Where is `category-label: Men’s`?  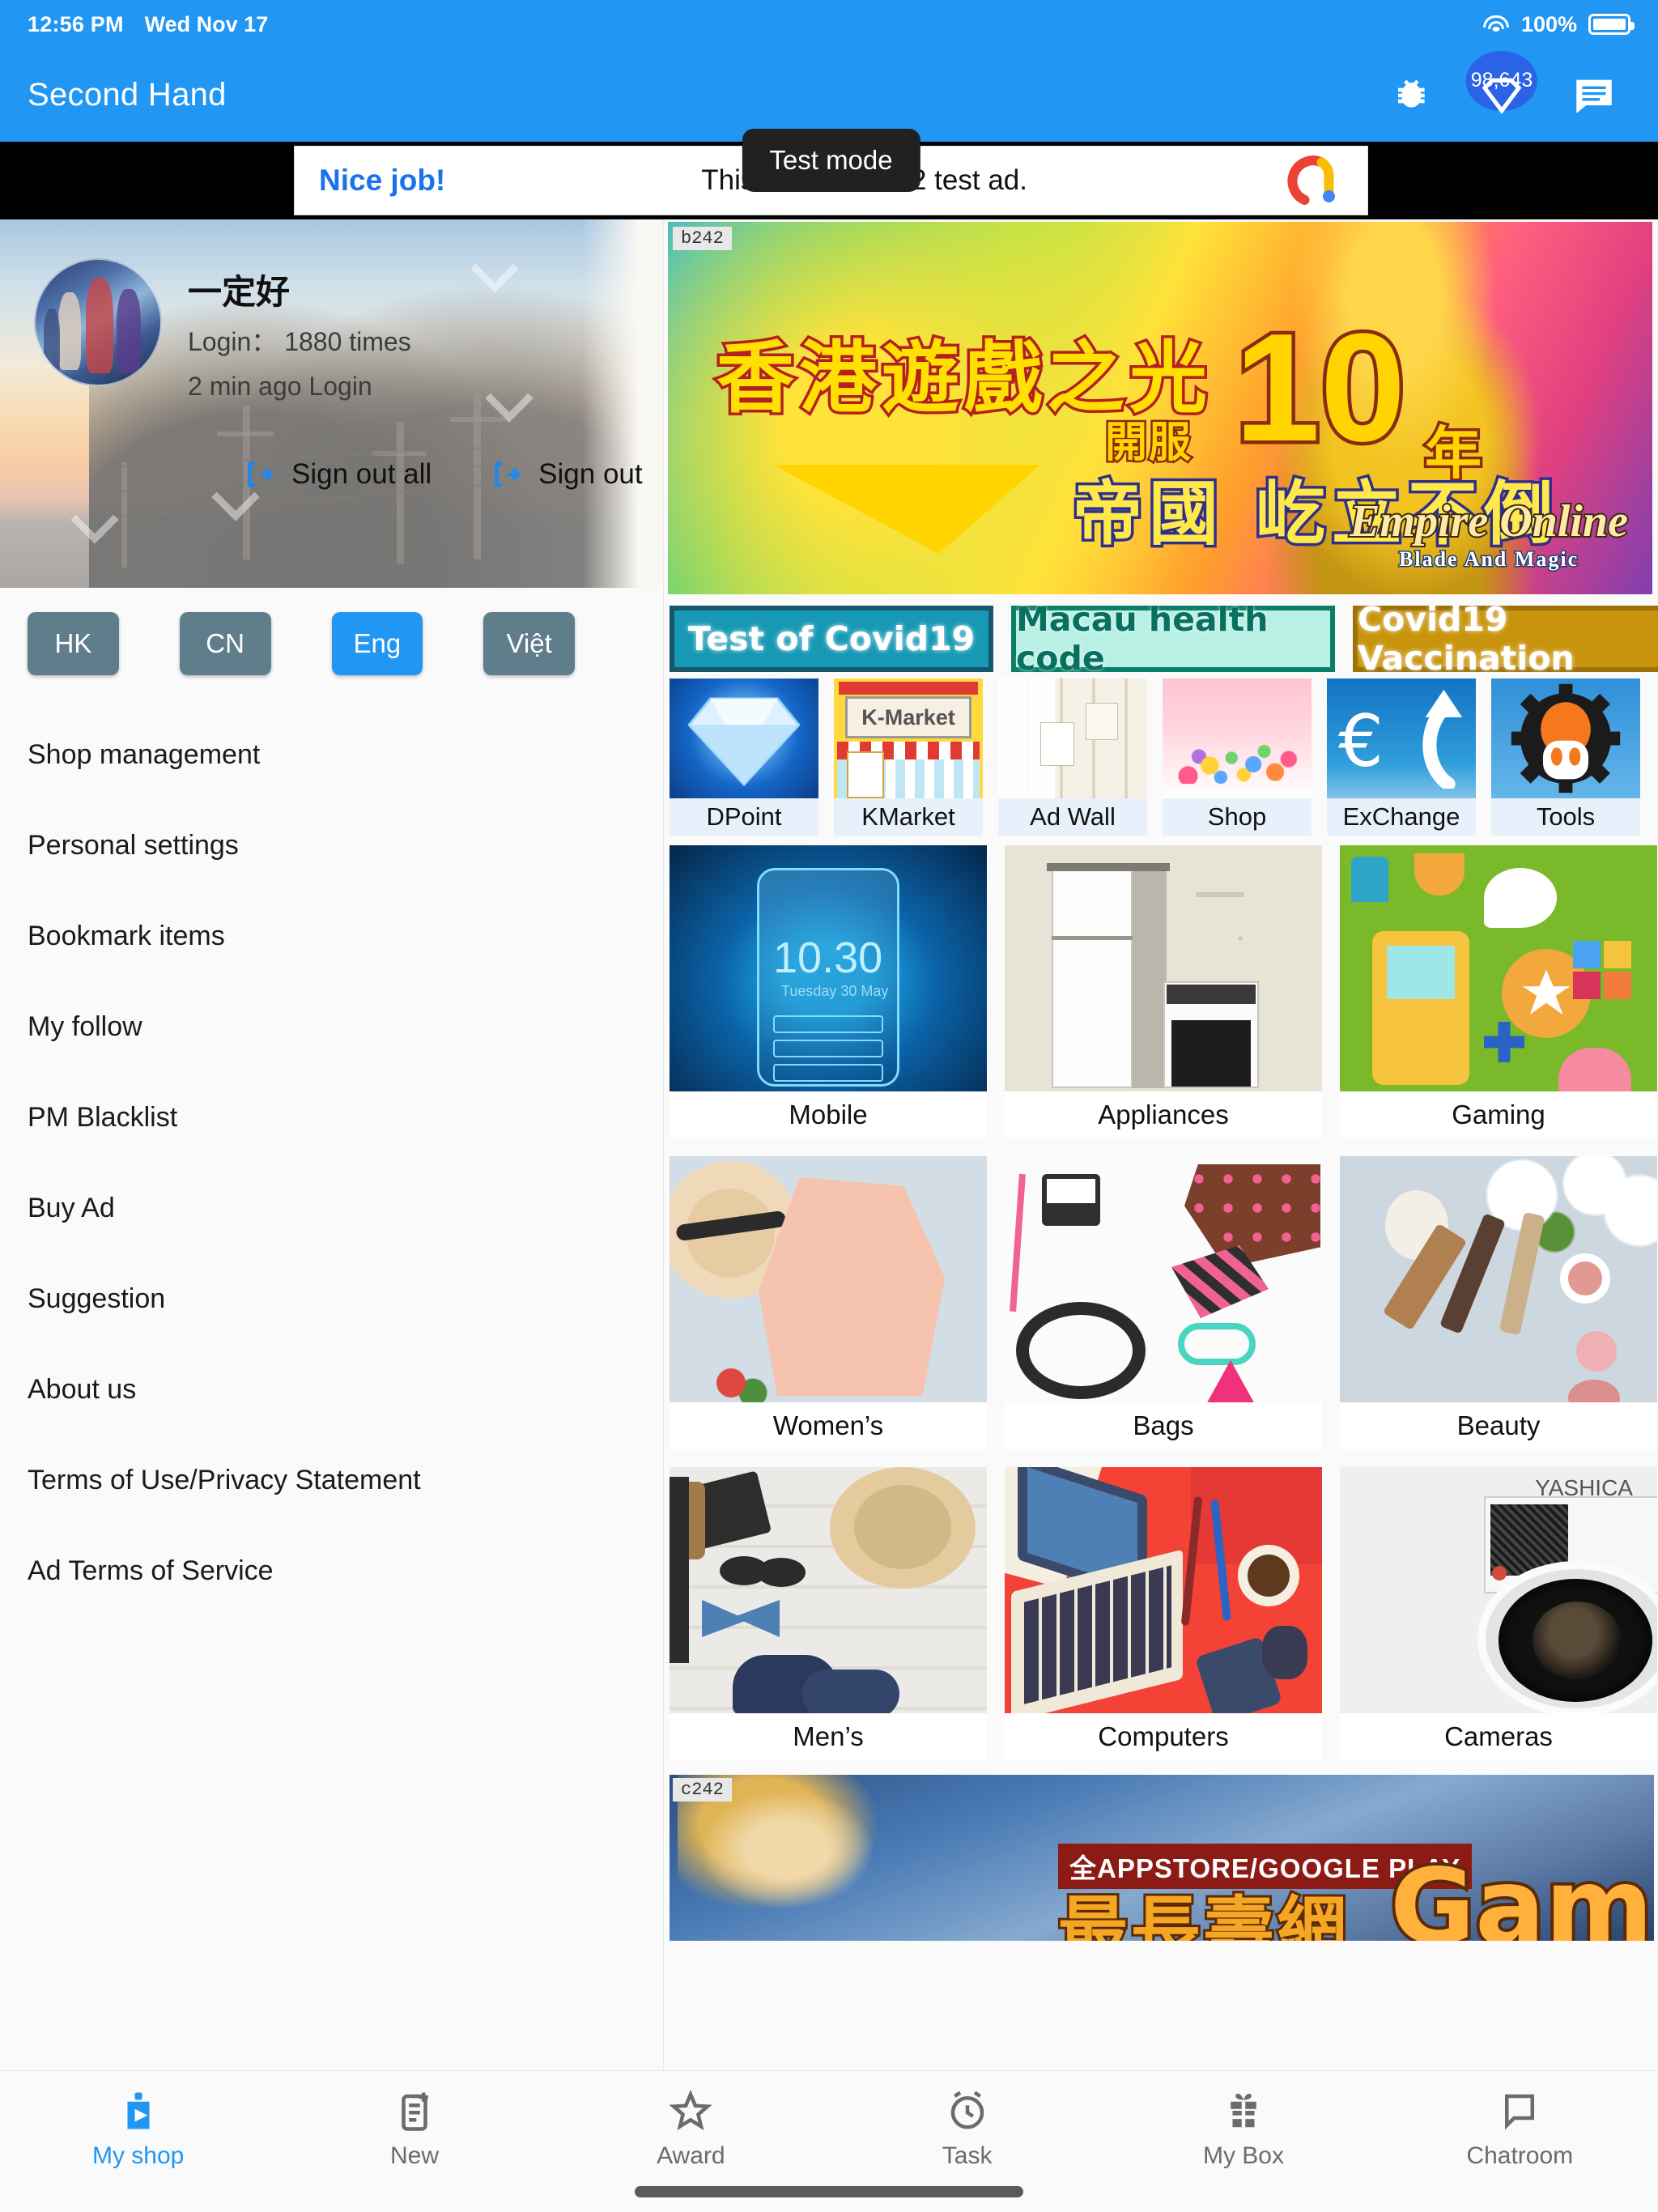
category-label: Men’s is located at coordinates (828, 1737).